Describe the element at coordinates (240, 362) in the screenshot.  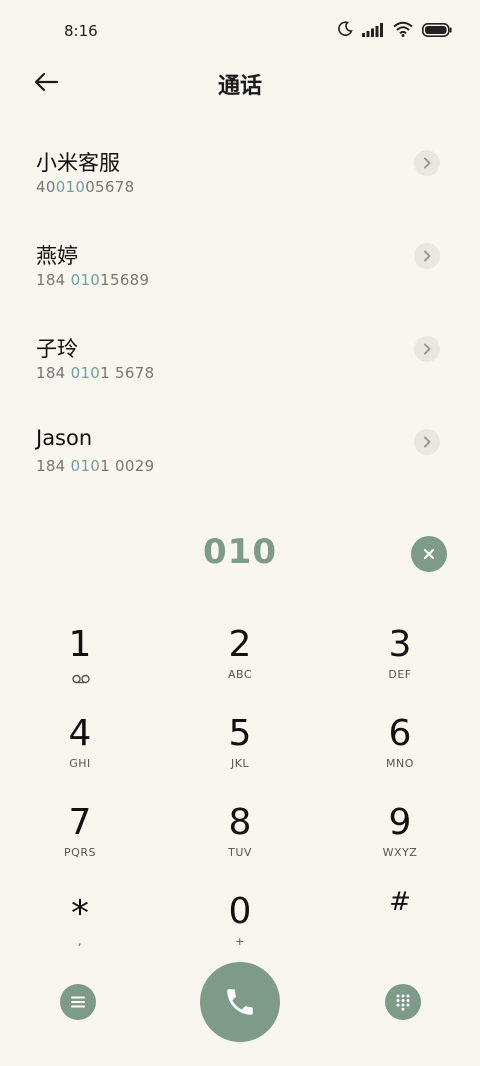
I see `contact-item: 子玲 184 0101 5678` at that location.